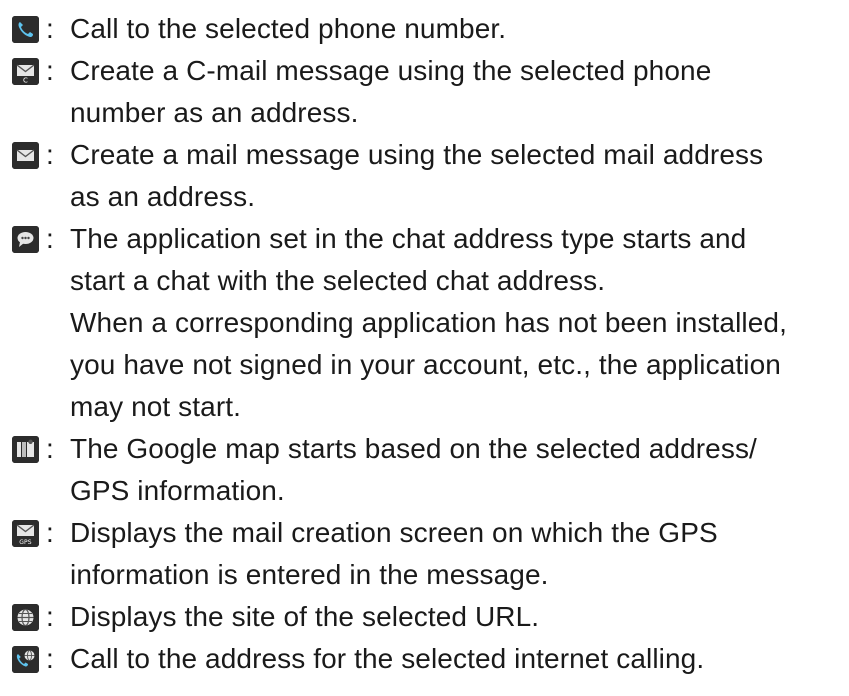 The width and height of the screenshot is (849, 696). Describe the element at coordinates (25, 29) in the screenshot. I see `phone-icon` at that location.